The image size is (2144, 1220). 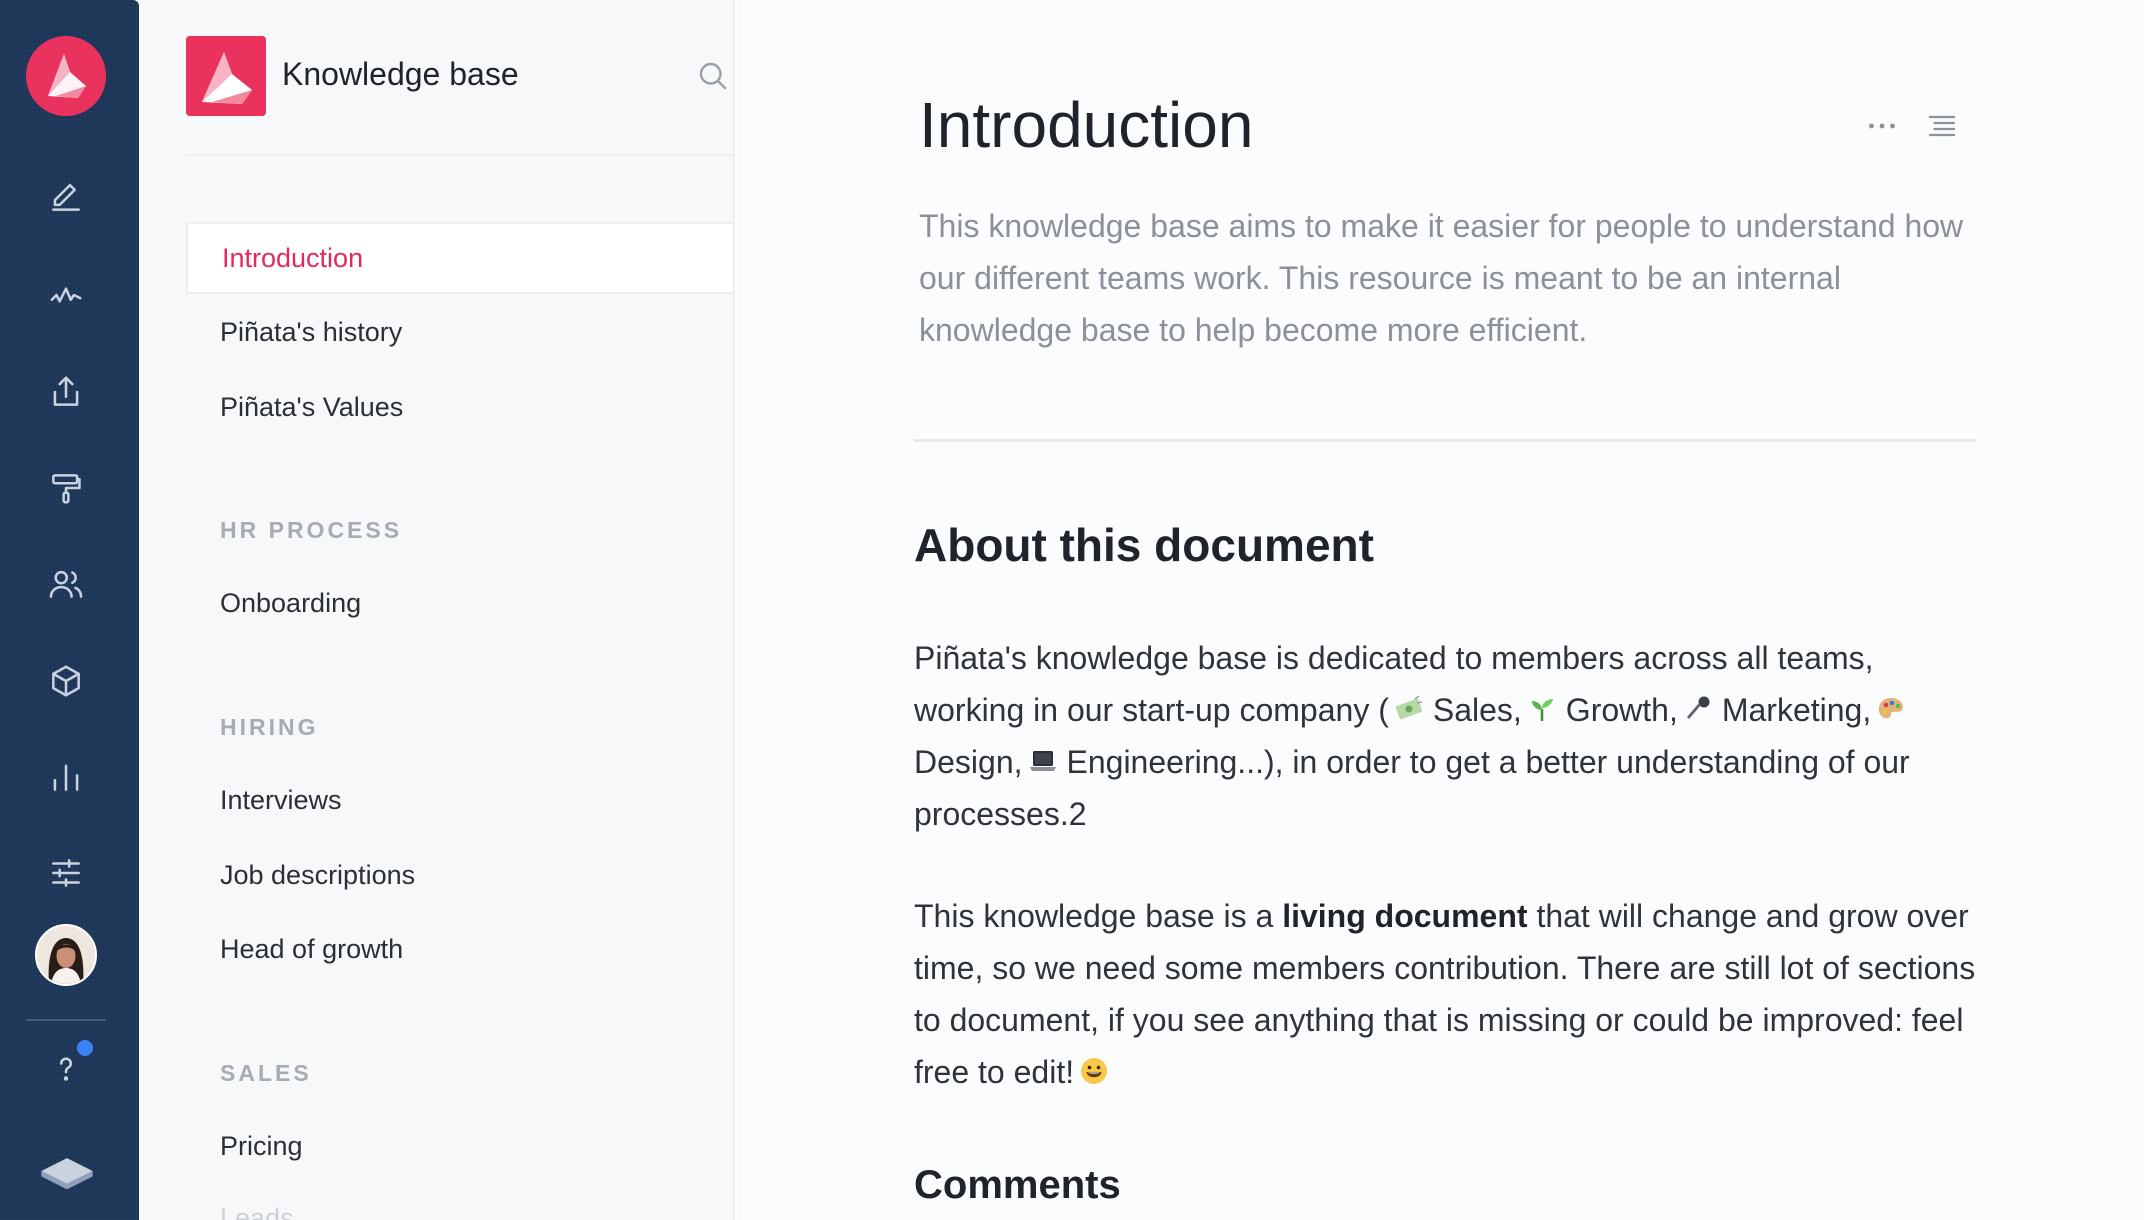 I want to click on sidebar-header: Knowledge base, so click(x=459, y=96).